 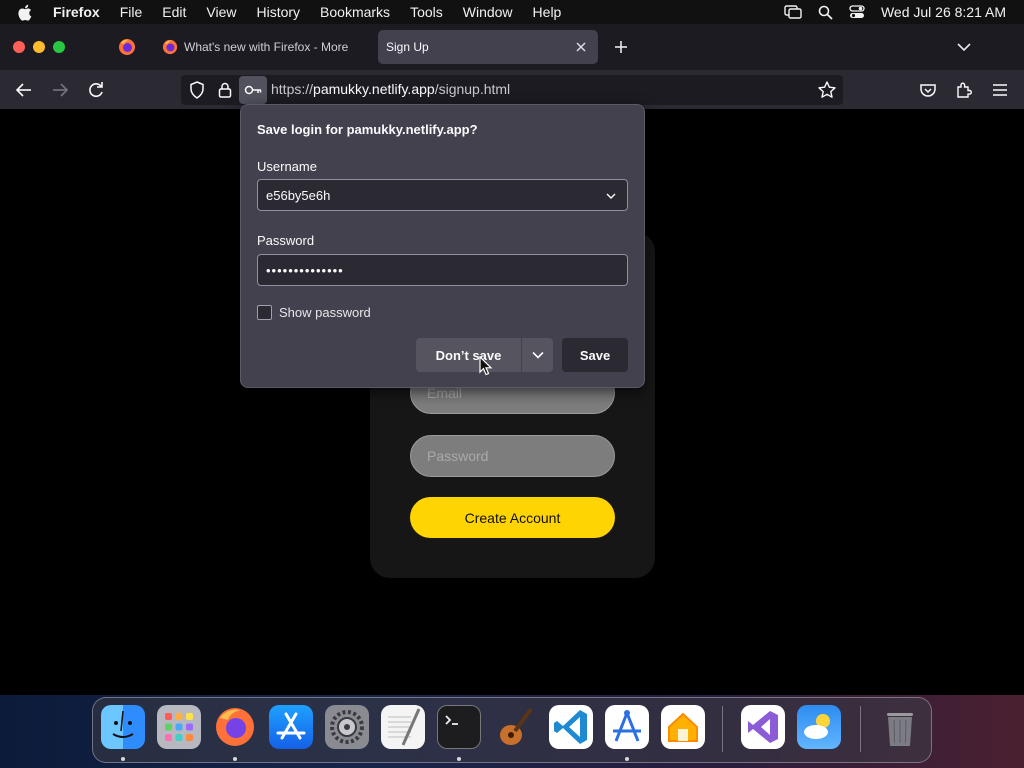 What do you see at coordinates (76, 12) in the screenshot?
I see `menu-app-name: Firefox` at bounding box center [76, 12].